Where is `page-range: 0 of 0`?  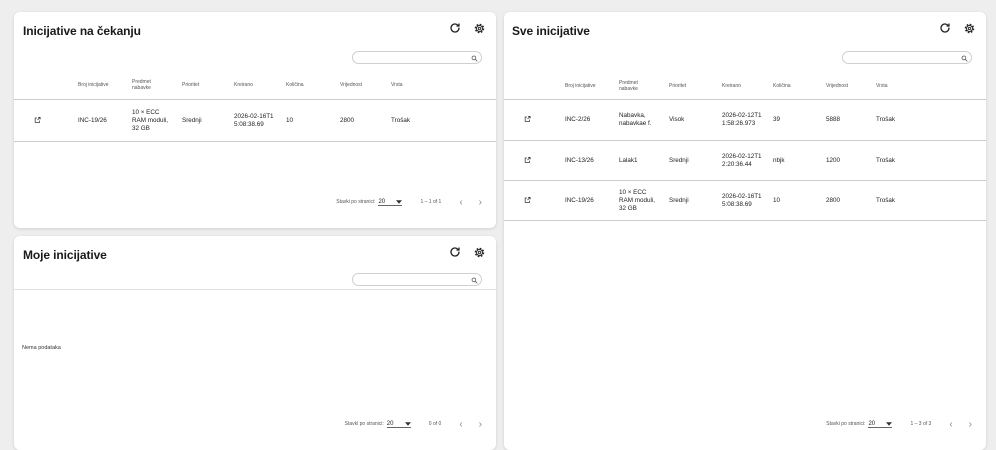 page-range: 0 of 0 is located at coordinates (435, 424).